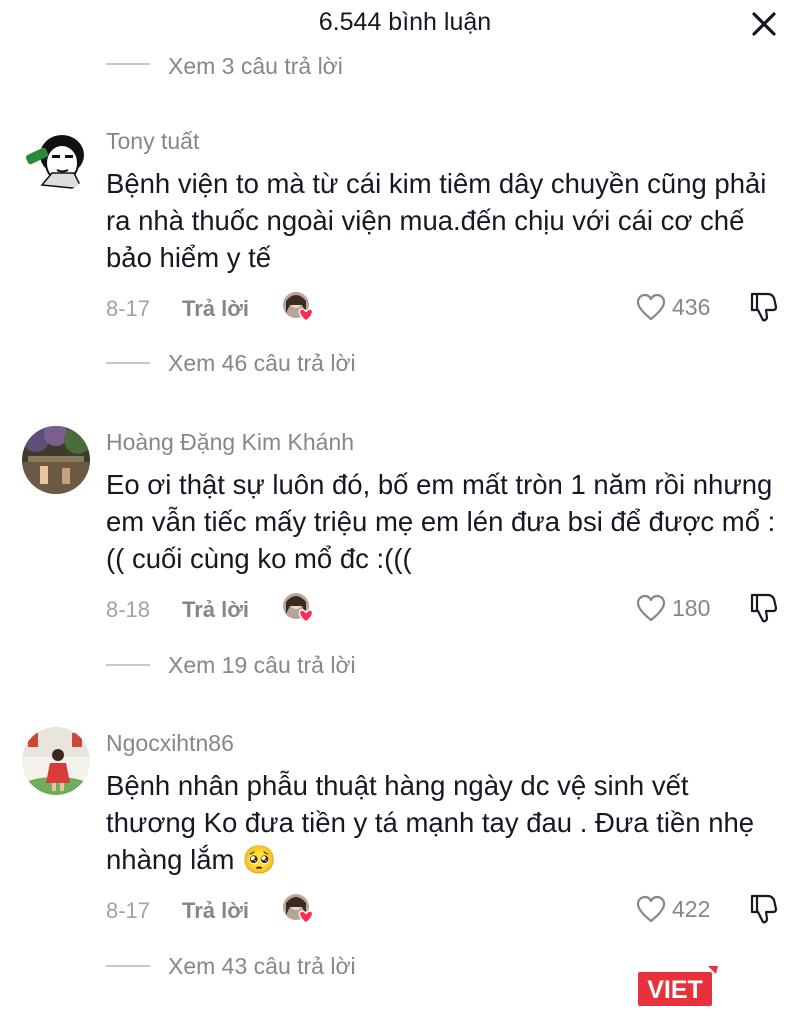  Describe the element at coordinates (262, 362) in the screenshot. I see `view-replies-label: Xem 46 câu trả lời` at that location.